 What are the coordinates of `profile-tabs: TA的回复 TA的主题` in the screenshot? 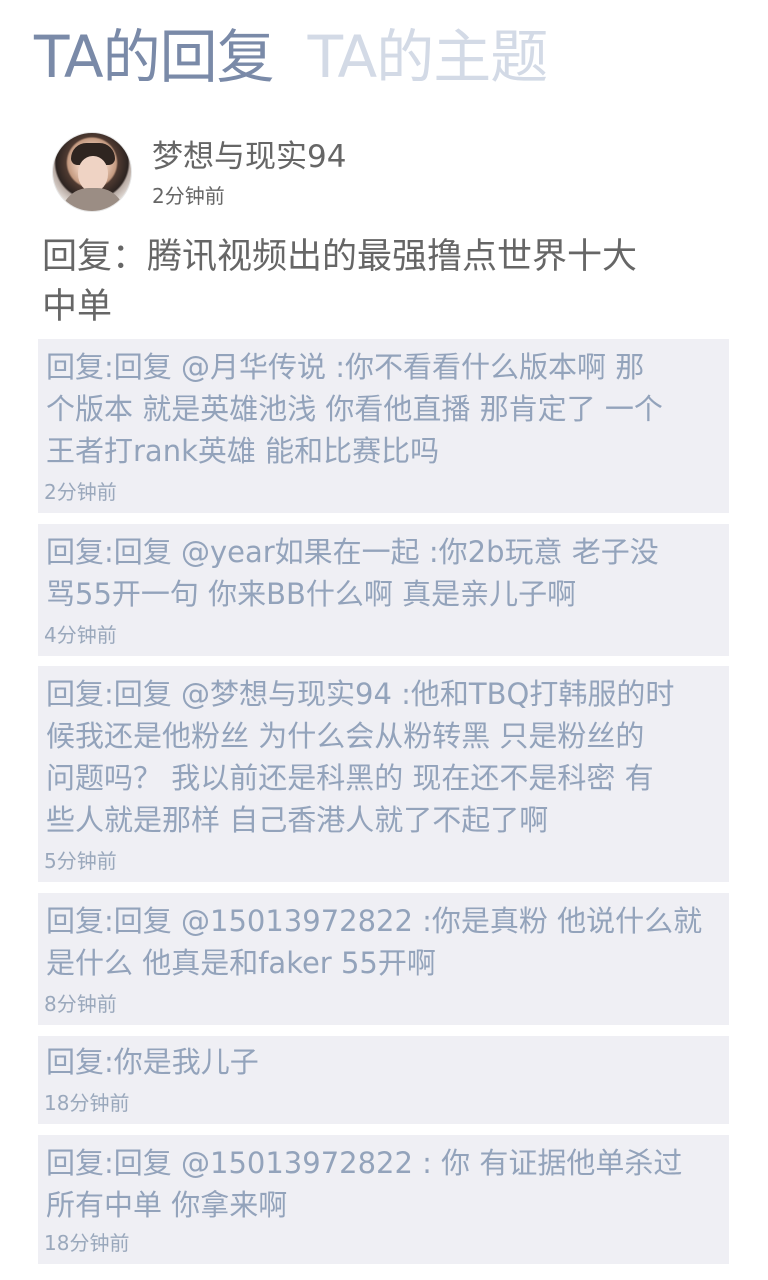 It's located at (291, 57).